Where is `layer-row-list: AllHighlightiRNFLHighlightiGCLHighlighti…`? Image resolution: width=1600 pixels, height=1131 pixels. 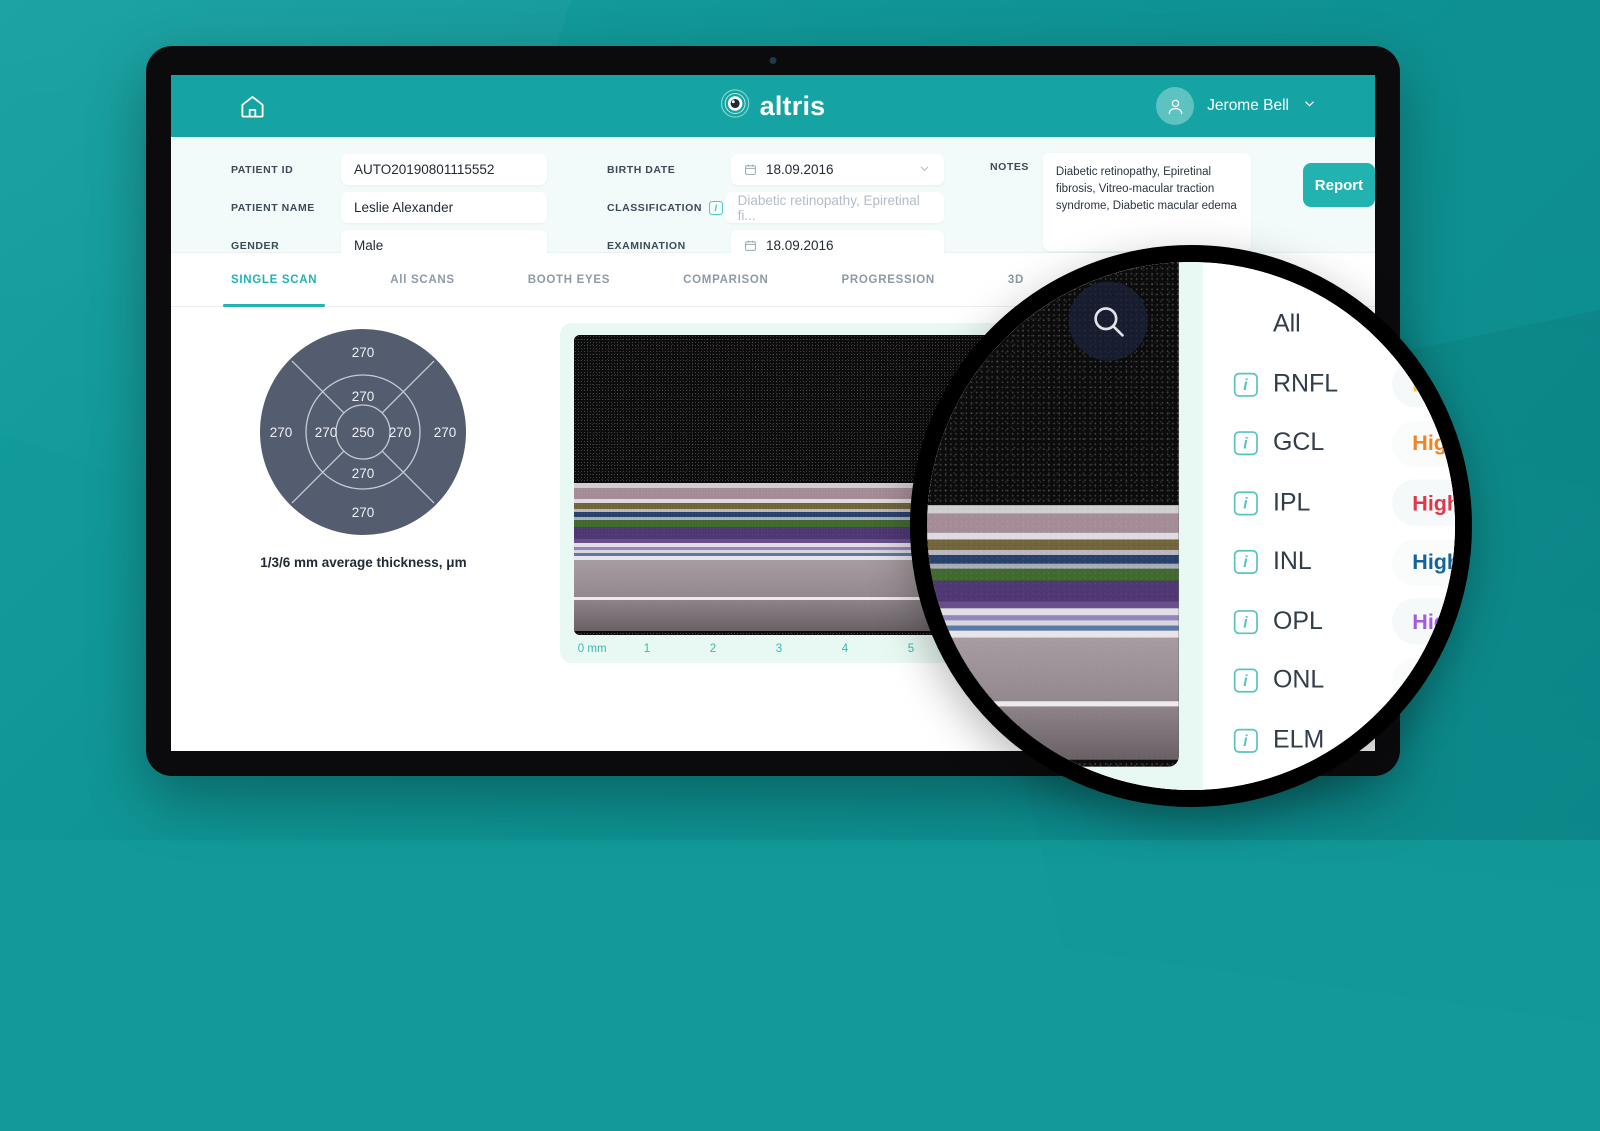
layer-row-list: AllHighlightiRNFLHighlightiGCLHighlighti… is located at coordinates (1335, 543).